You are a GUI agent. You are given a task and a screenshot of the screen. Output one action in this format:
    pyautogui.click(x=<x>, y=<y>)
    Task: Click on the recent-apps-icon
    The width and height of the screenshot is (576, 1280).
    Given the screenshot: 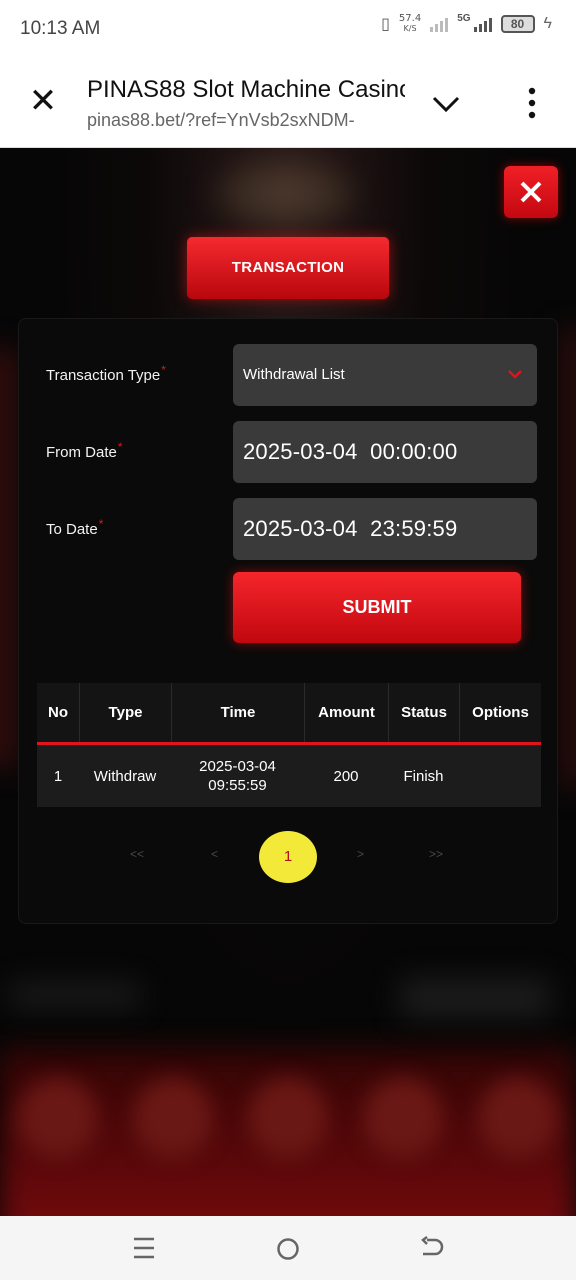 What is the action you would take?
    pyautogui.click(x=144, y=1248)
    